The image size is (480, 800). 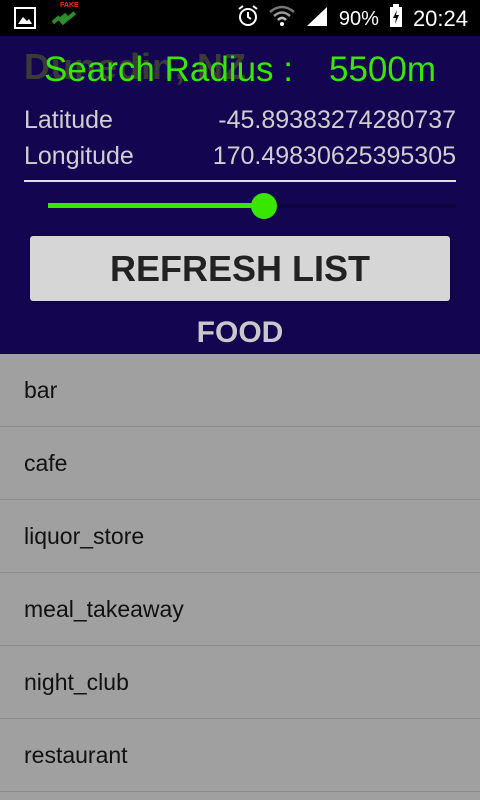 What do you see at coordinates (79, 156) in the screenshot?
I see `longitude-label: Longitude` at bounding box center [79, 156].